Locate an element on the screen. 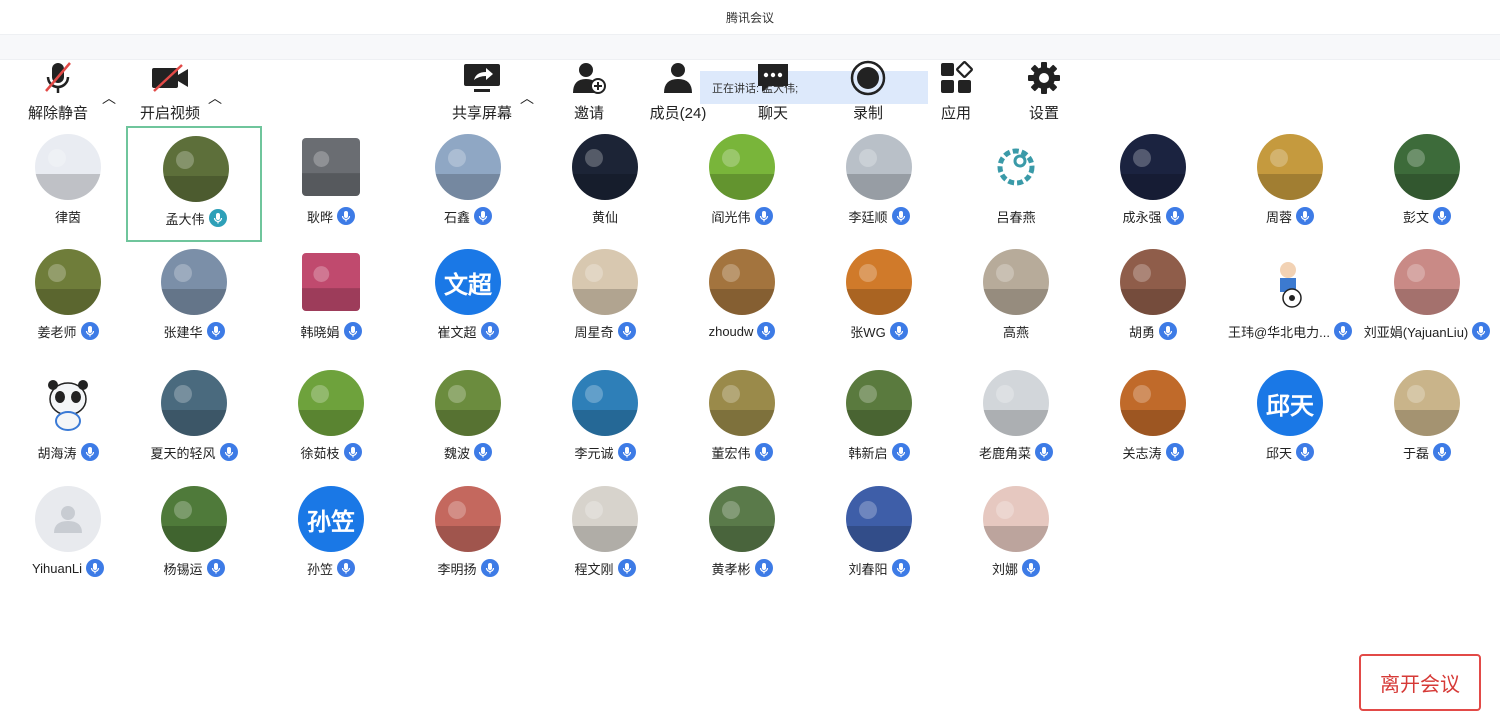 This screenshot has height=724, width=1500. participant-tile: 韩新启 is located at coordinates (879, 420).